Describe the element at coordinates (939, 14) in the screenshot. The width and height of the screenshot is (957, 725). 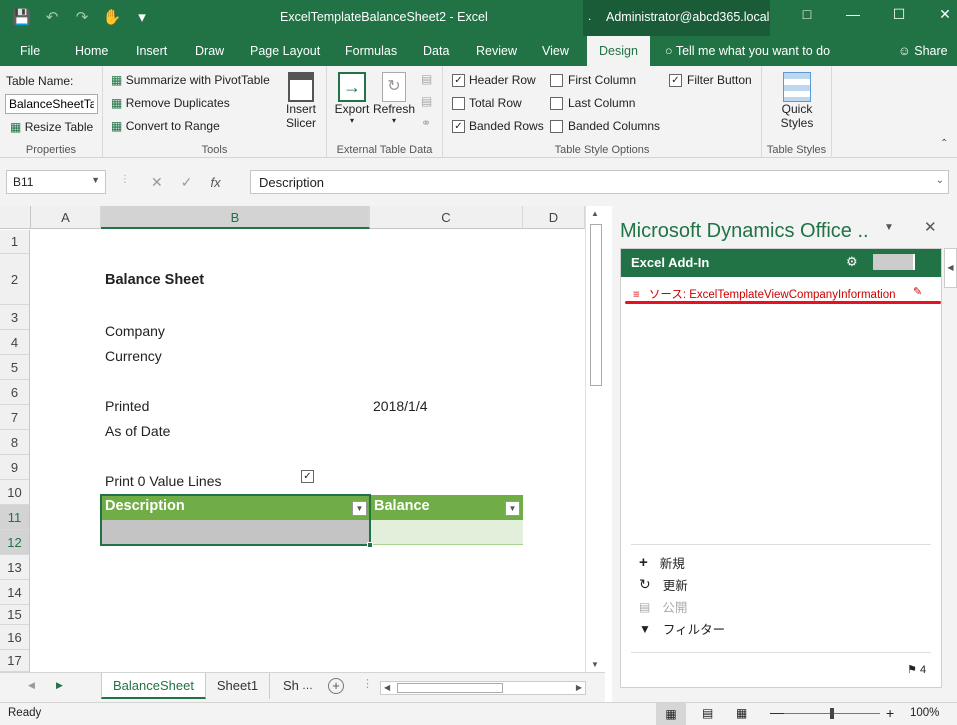
I see `close-icon: ✕` at that location.